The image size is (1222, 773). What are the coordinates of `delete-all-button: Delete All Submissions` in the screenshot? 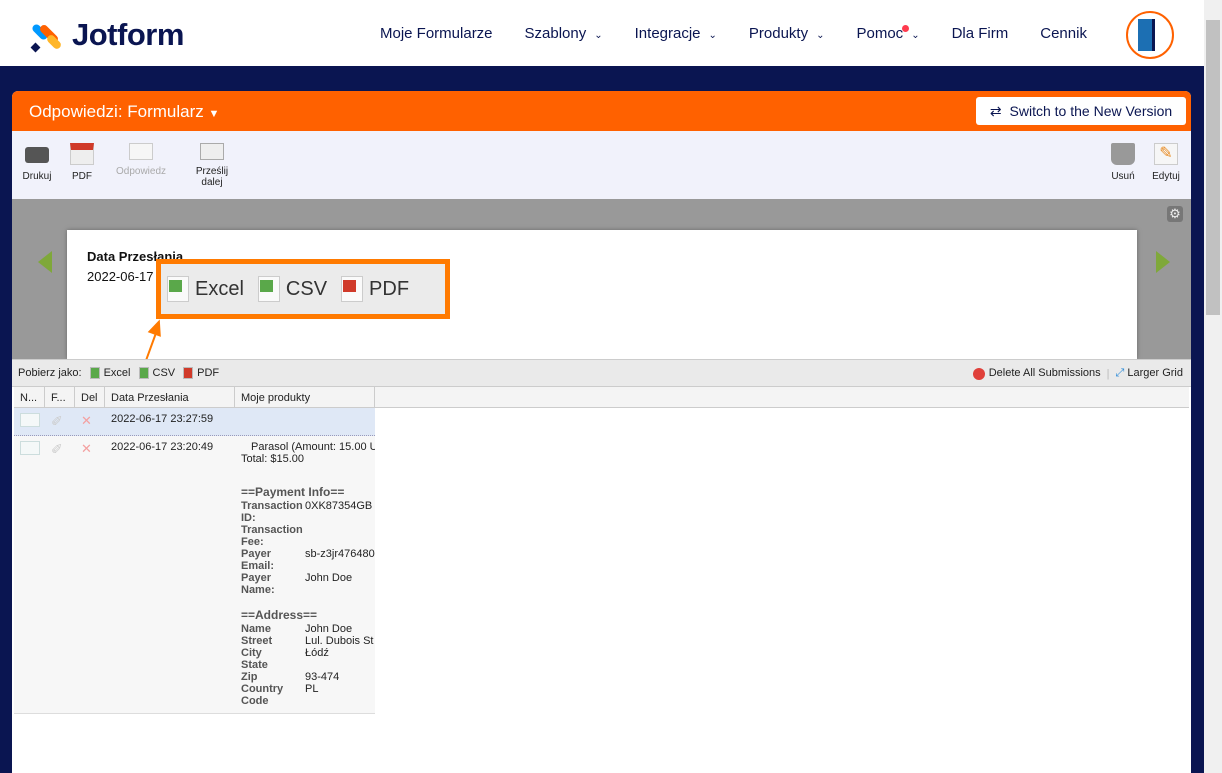 It's located at (1036, 373).